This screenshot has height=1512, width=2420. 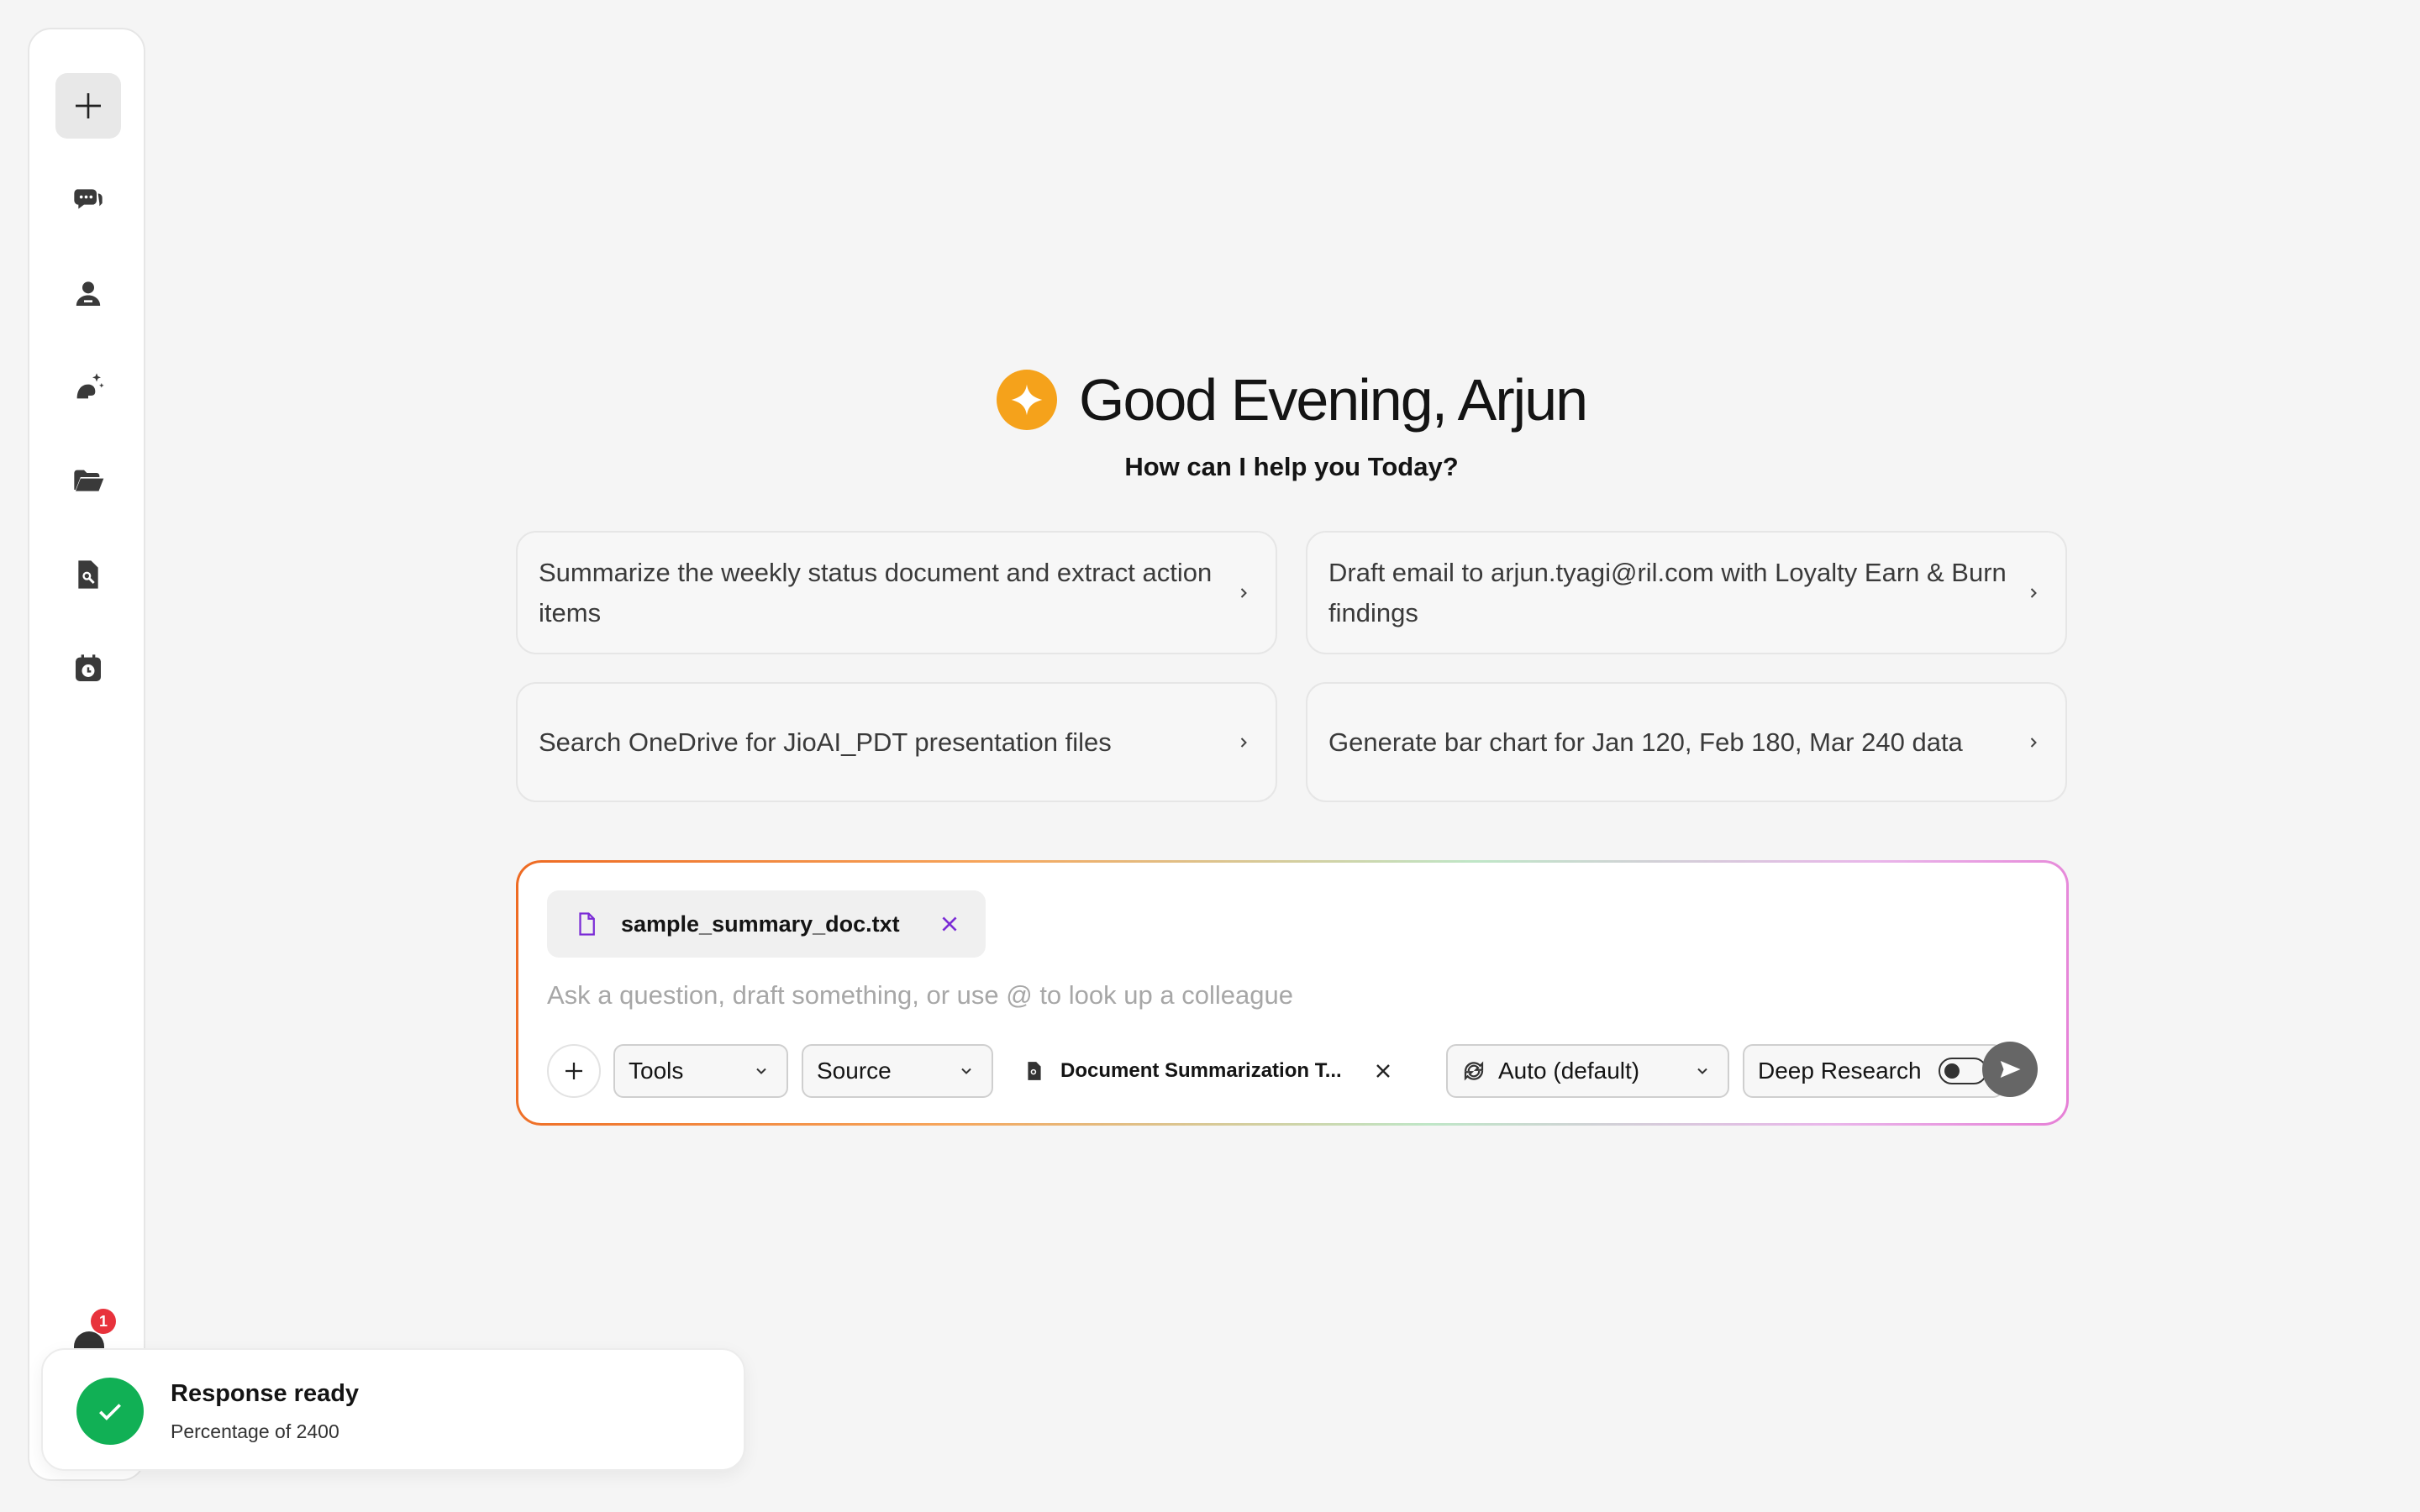 I want to click on add-button, so click(x=574, y=1071).